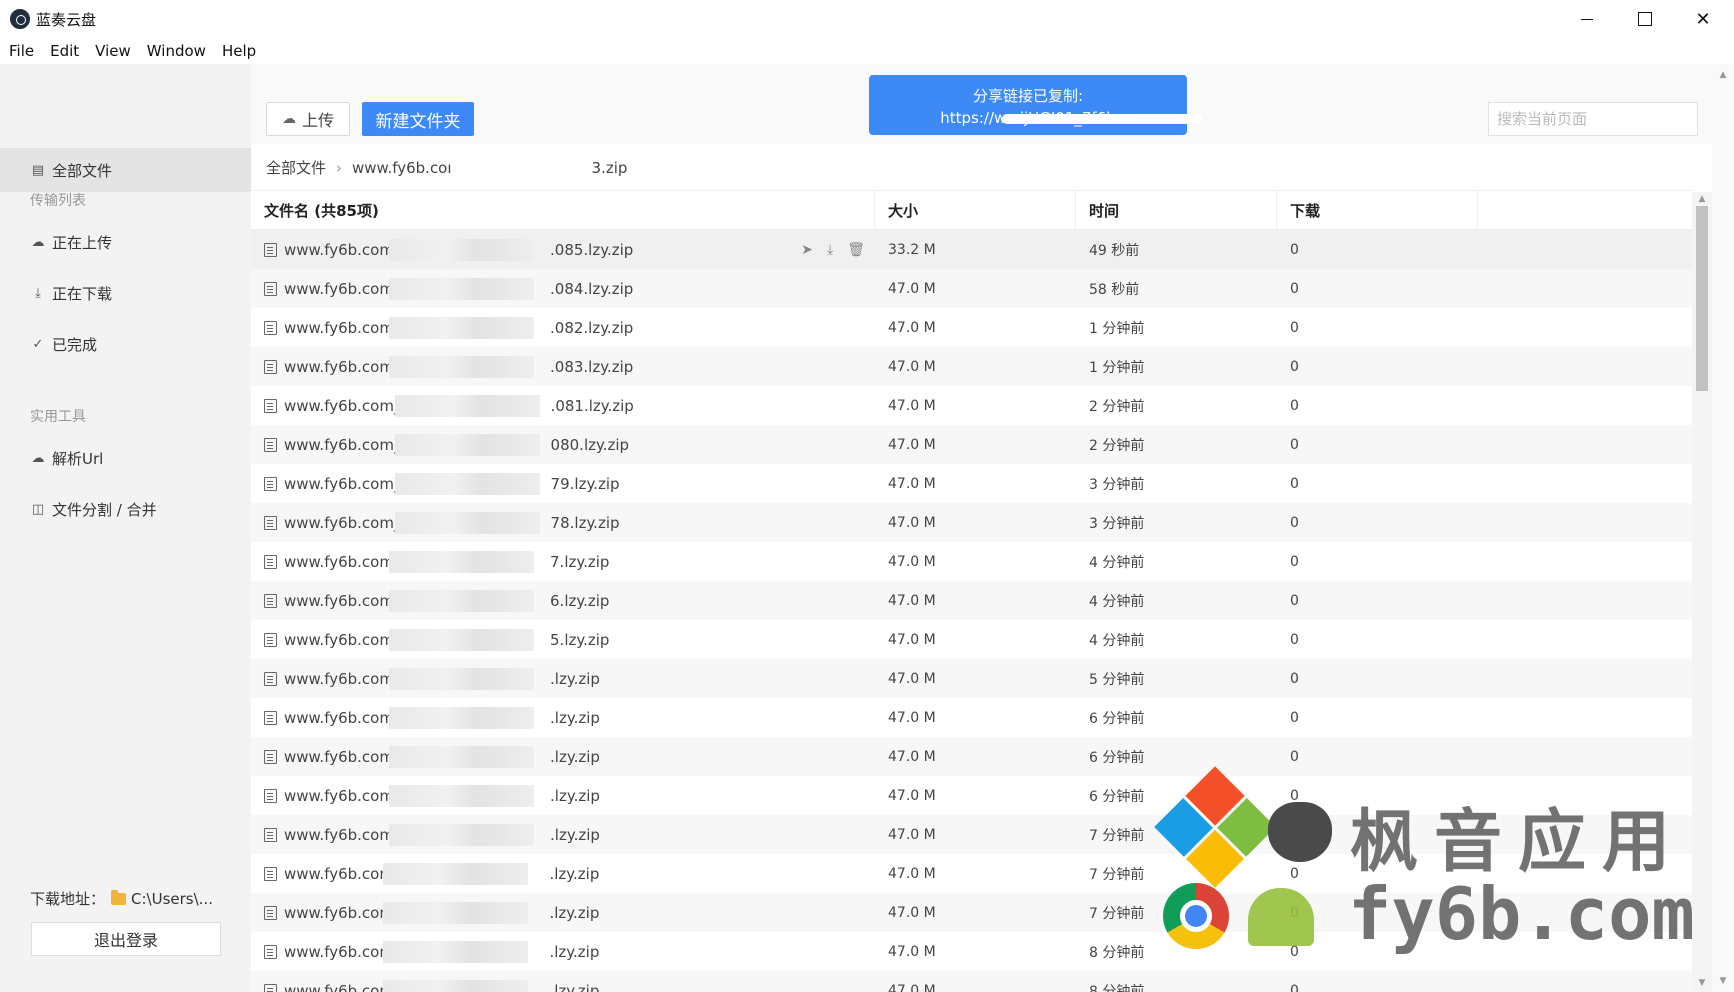 This screenshot has width=1734, height=992. I want to click on window-scrollbar: ▲ ▼, so click(1723, 528).